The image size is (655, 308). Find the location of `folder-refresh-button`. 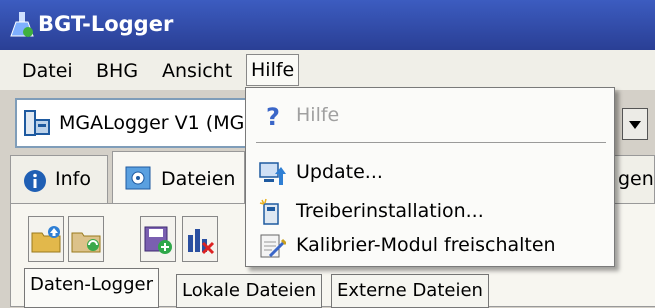

folder-refresh-button is located at coordinates (86, 239).